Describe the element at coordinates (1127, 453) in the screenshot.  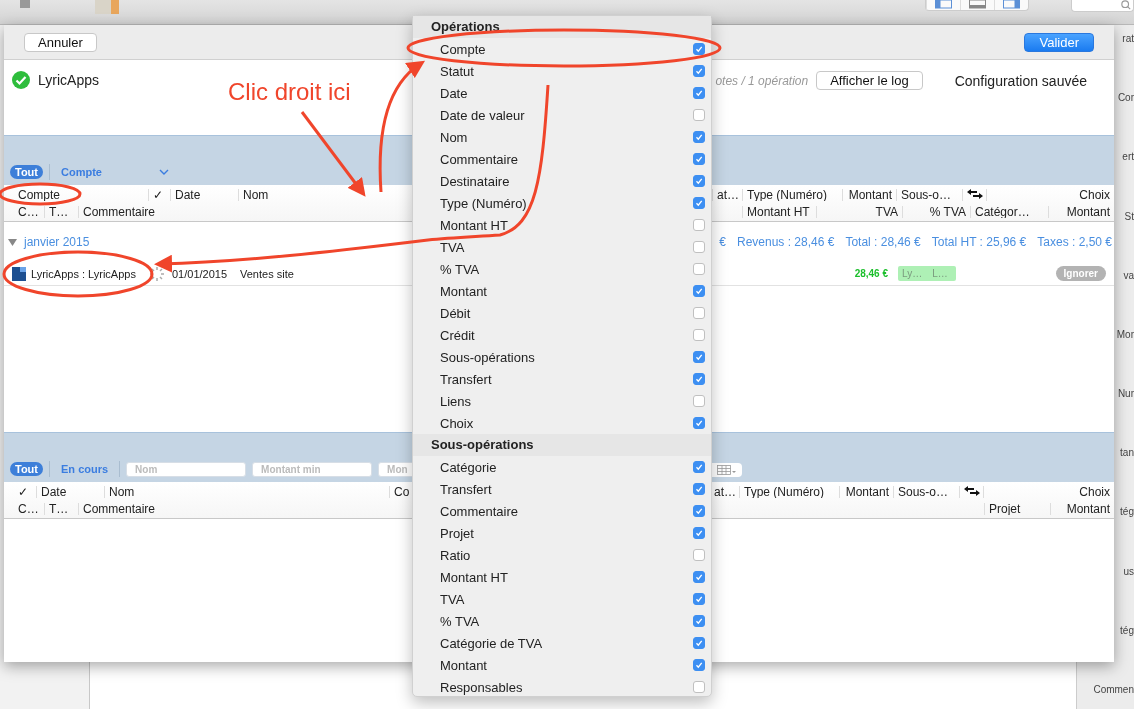
I see `panel-label: tan` at that location.